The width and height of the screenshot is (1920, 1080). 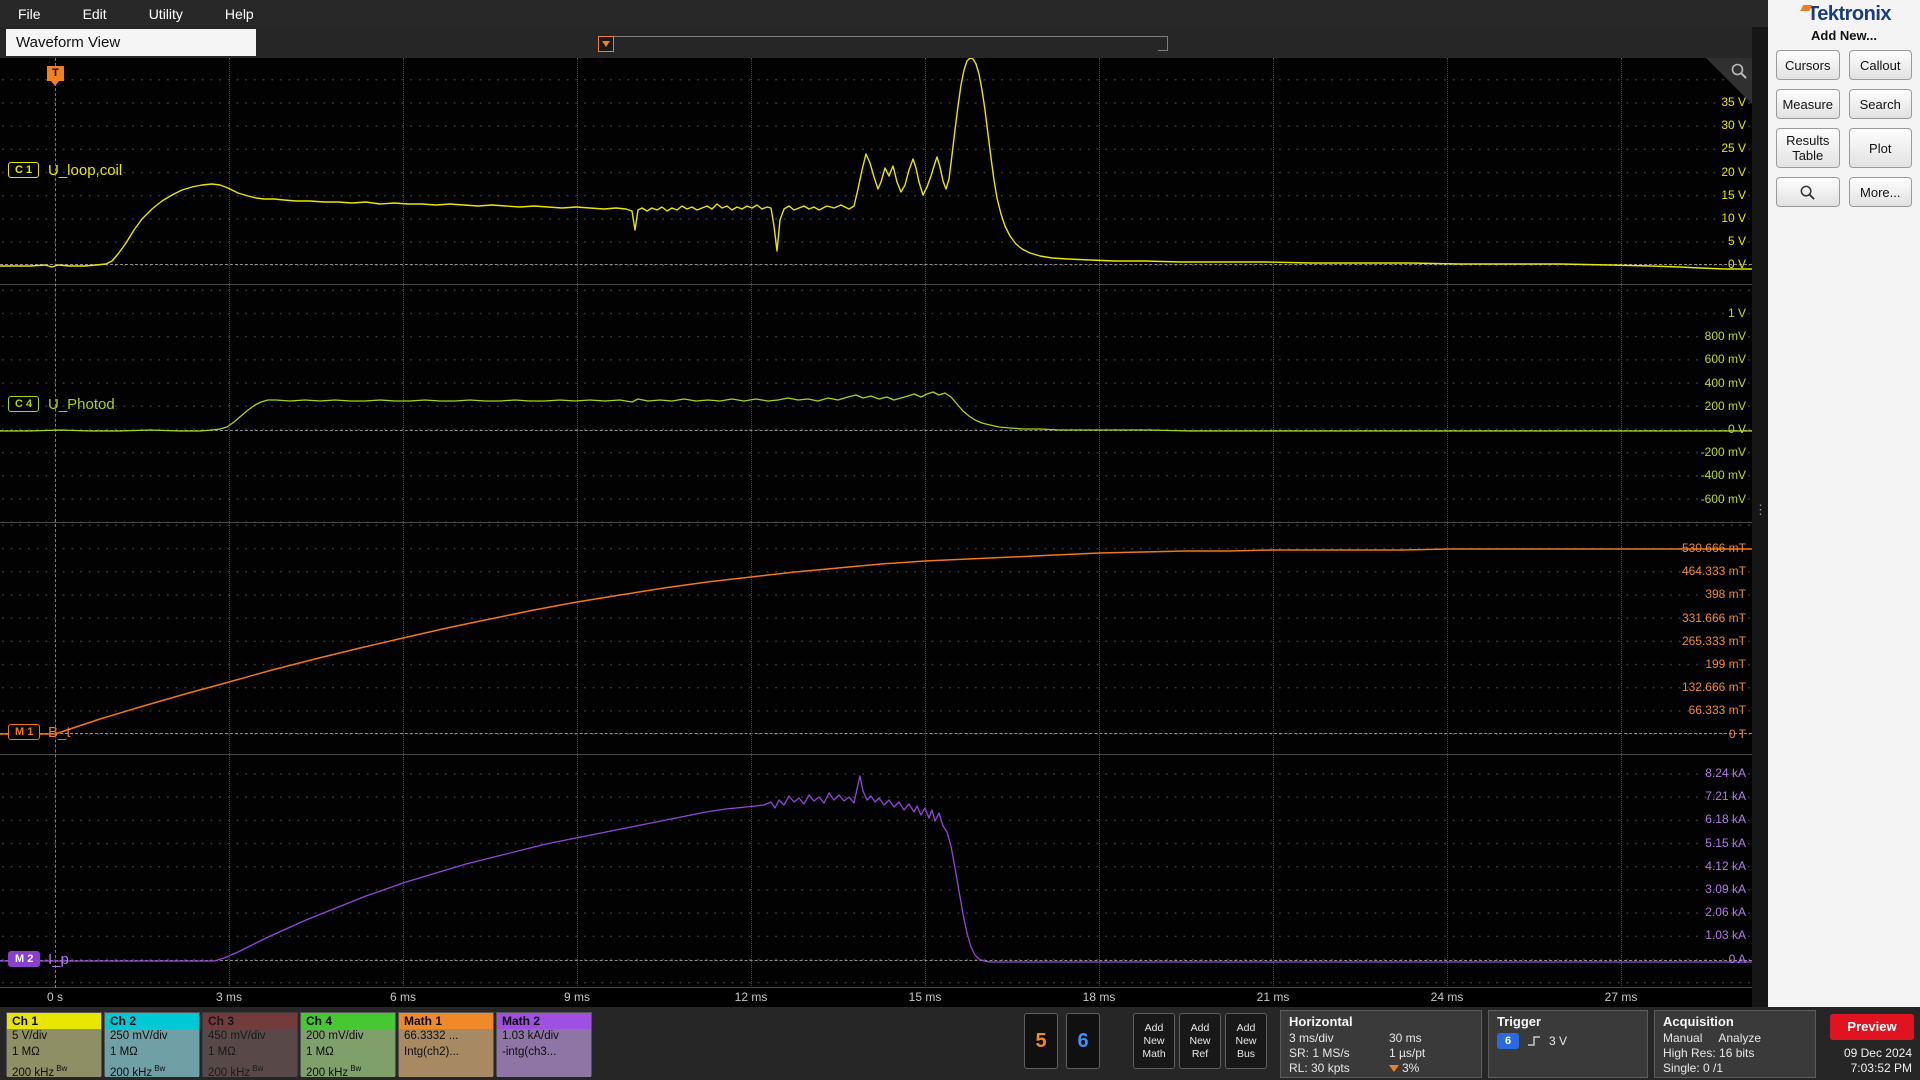 I want to click on channel-6-button: 6, so click(x=1083, y=1041).